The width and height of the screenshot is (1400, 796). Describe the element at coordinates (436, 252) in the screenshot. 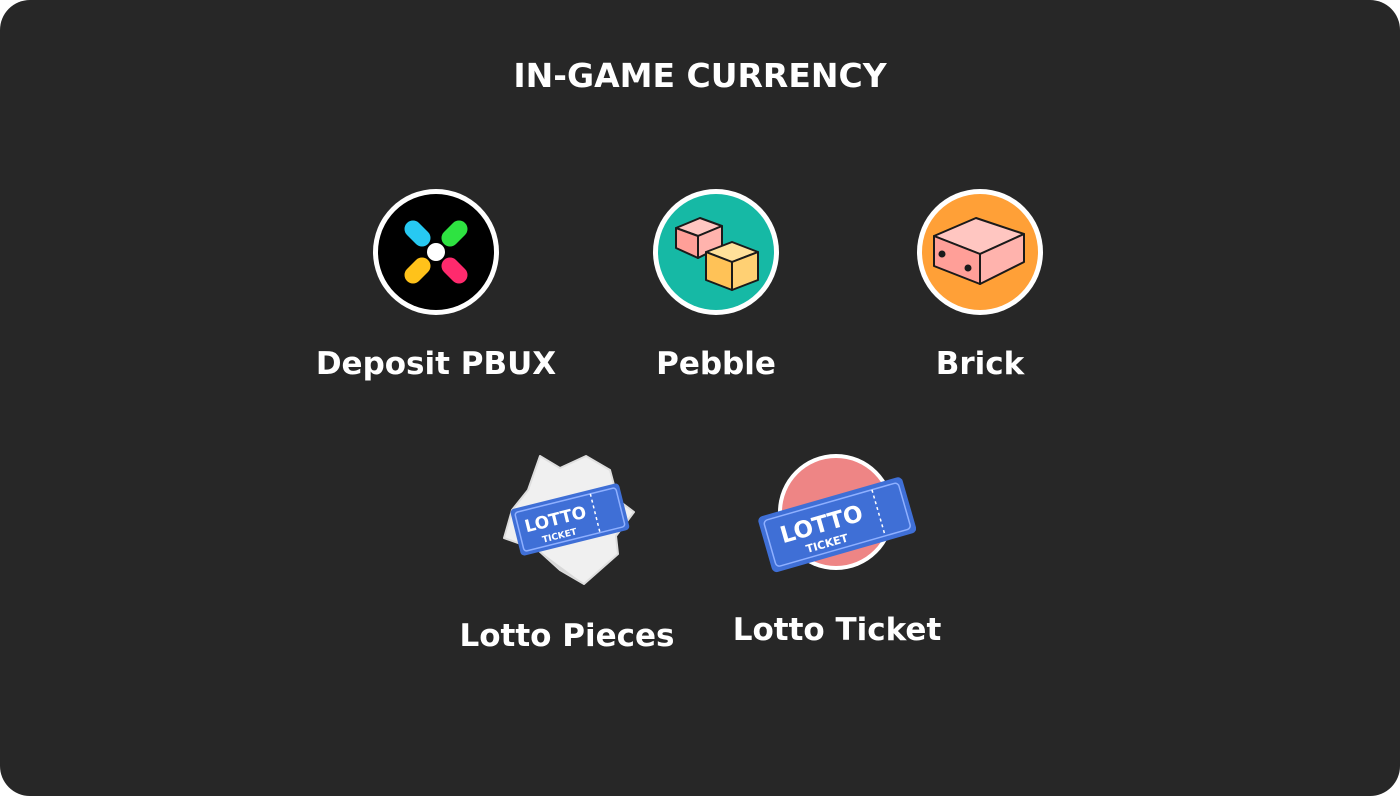

I see `pbux-icon` at that location.